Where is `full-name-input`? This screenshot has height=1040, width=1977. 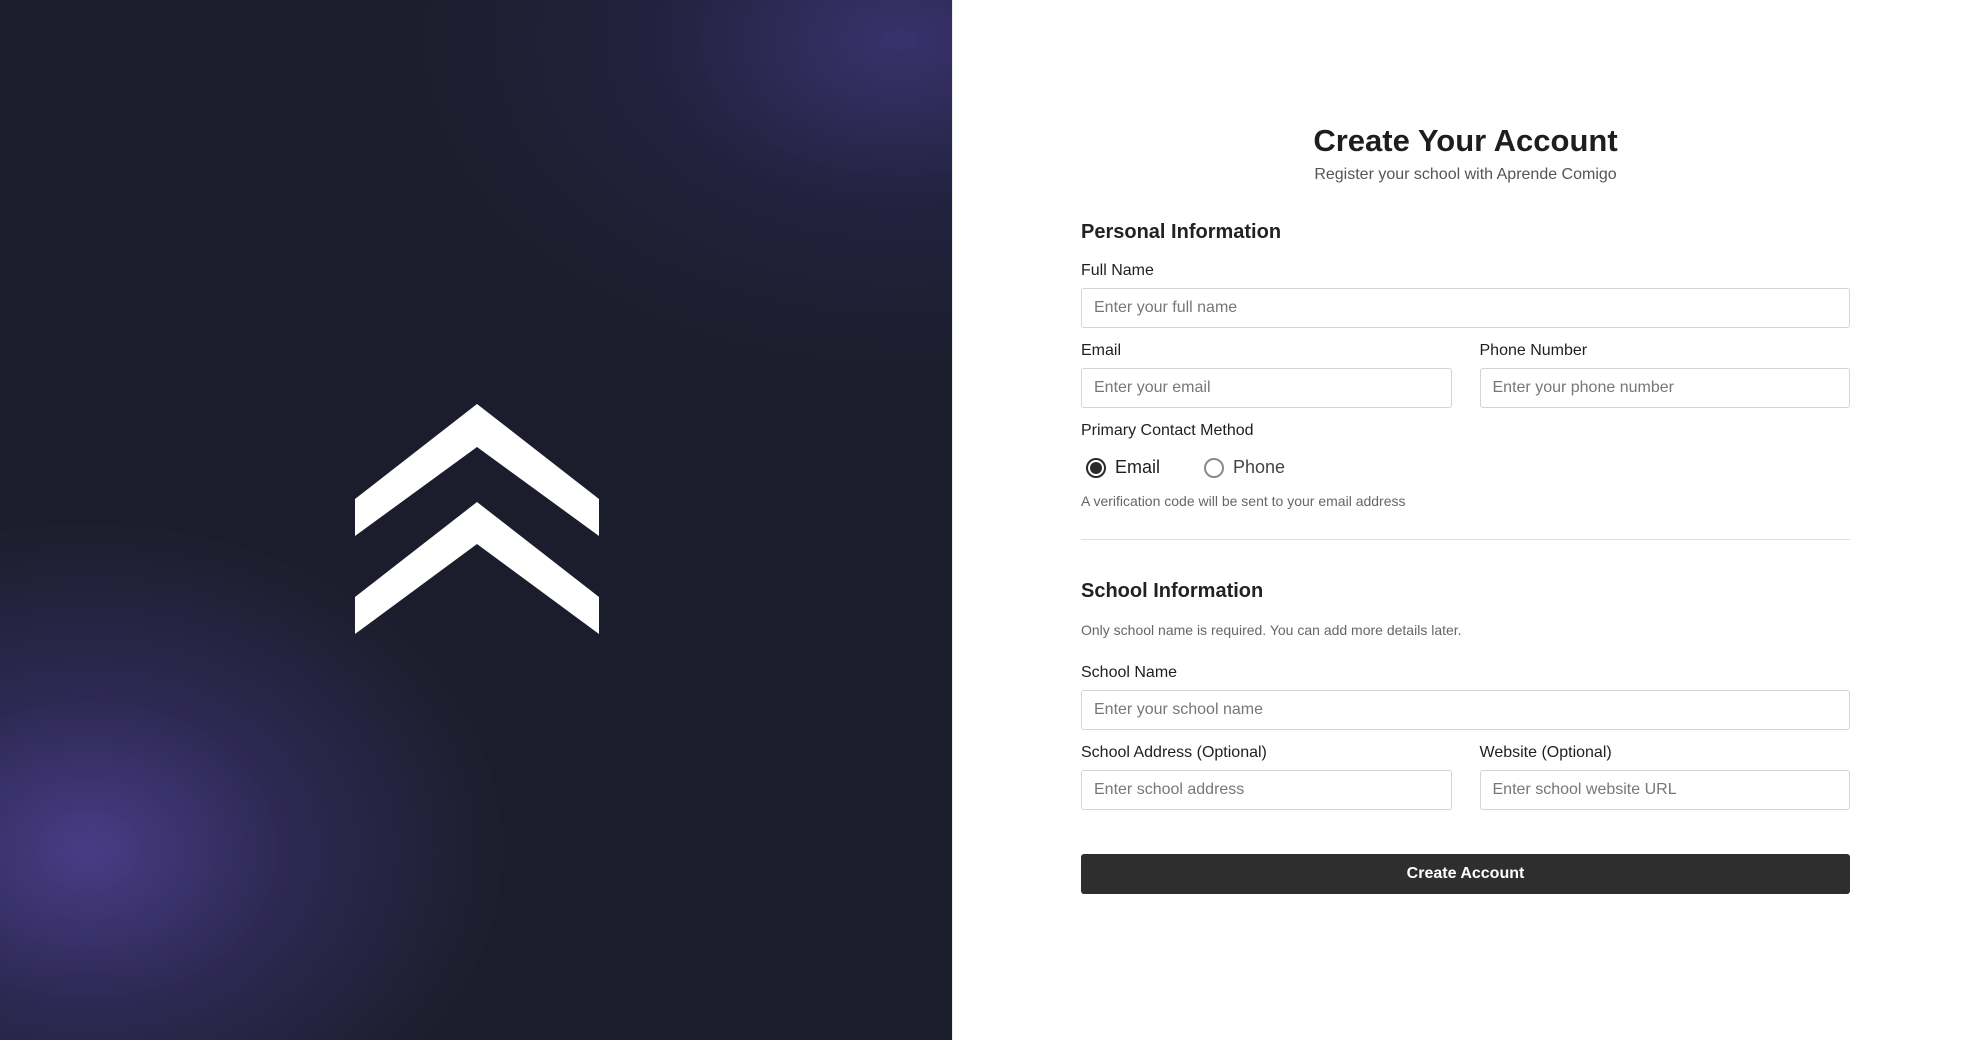 full-name-input is located at coordinates (1465, 308).